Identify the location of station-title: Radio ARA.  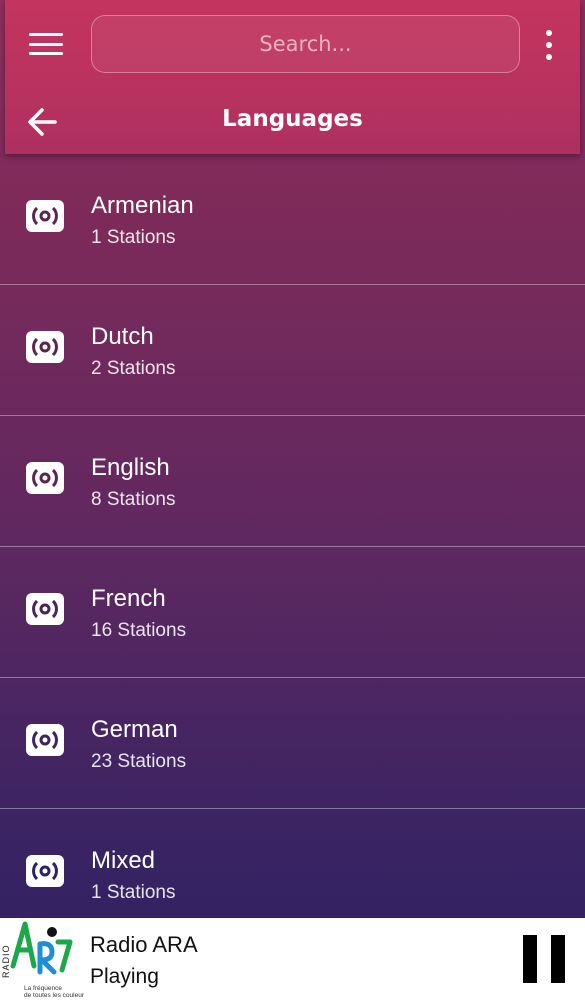
(144, 944).